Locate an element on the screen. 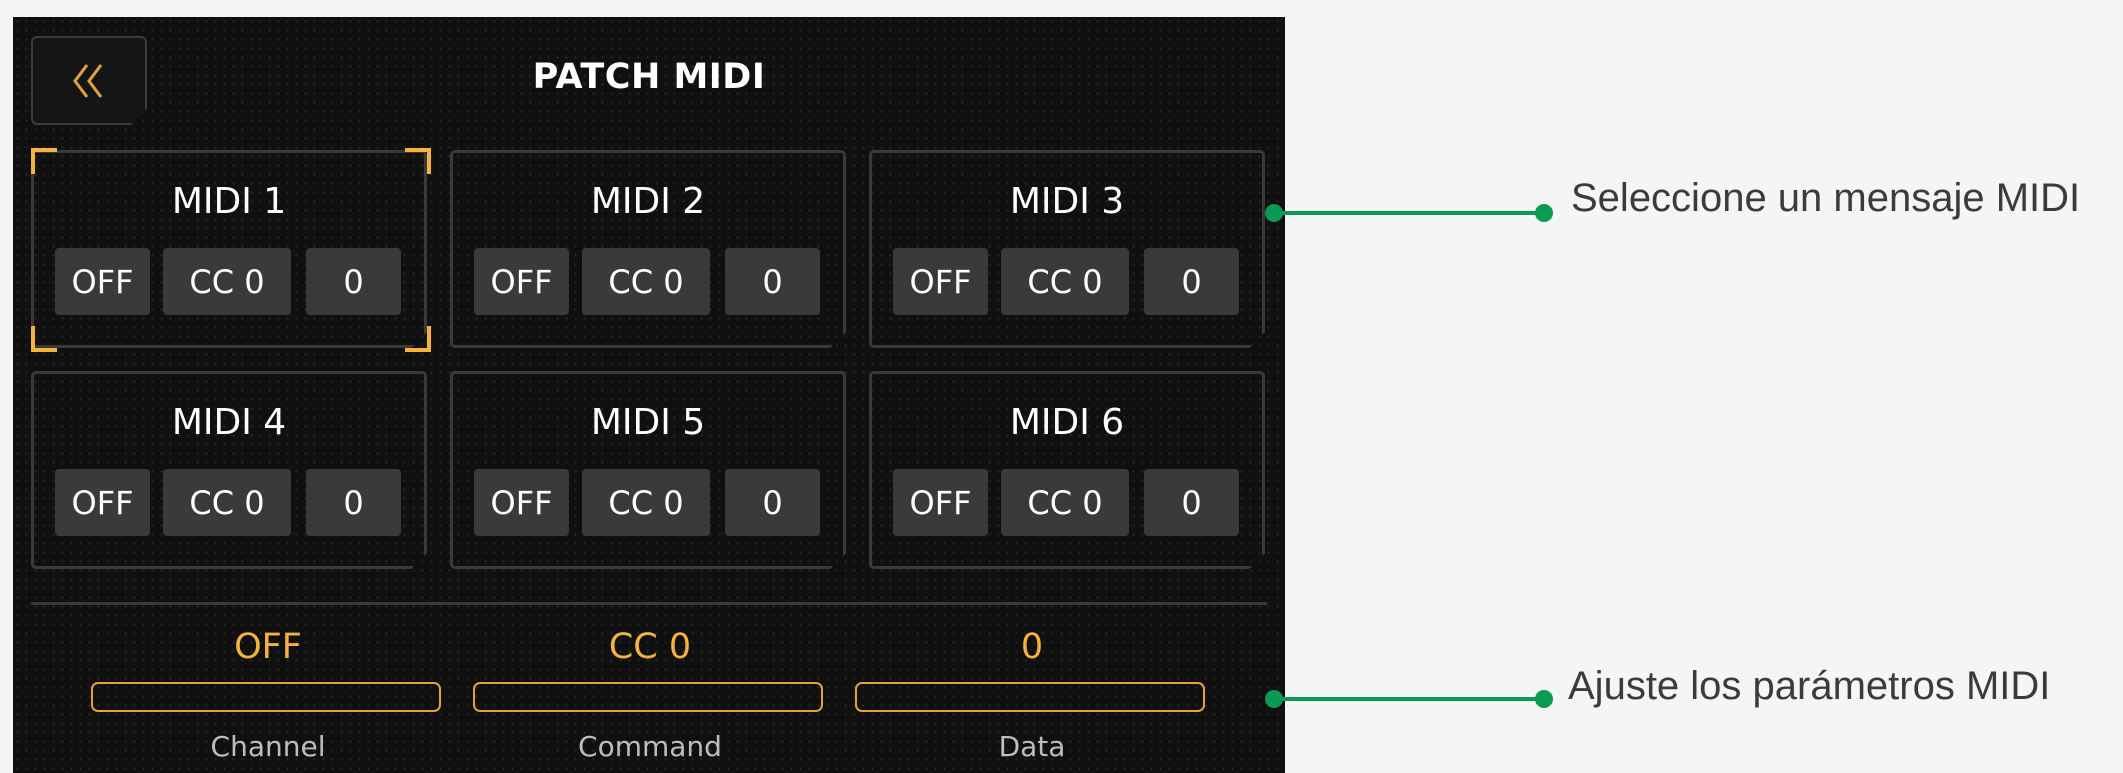 The width and height of the screenshot is (2123, 773). page-title: PATCH MIDI is located at coordinates (649, 77).